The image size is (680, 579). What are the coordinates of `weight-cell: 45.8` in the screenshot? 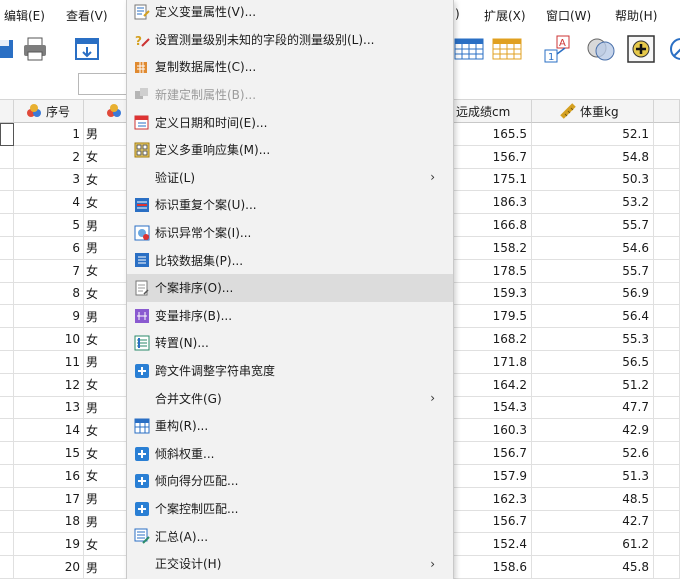 It's located at (593, 567).